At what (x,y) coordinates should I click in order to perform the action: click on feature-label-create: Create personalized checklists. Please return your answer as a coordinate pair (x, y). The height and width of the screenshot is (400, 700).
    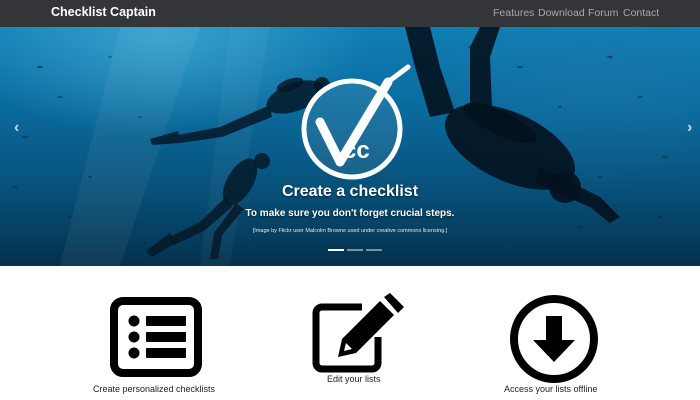
    Looking at the image, I should click on (154, 389).